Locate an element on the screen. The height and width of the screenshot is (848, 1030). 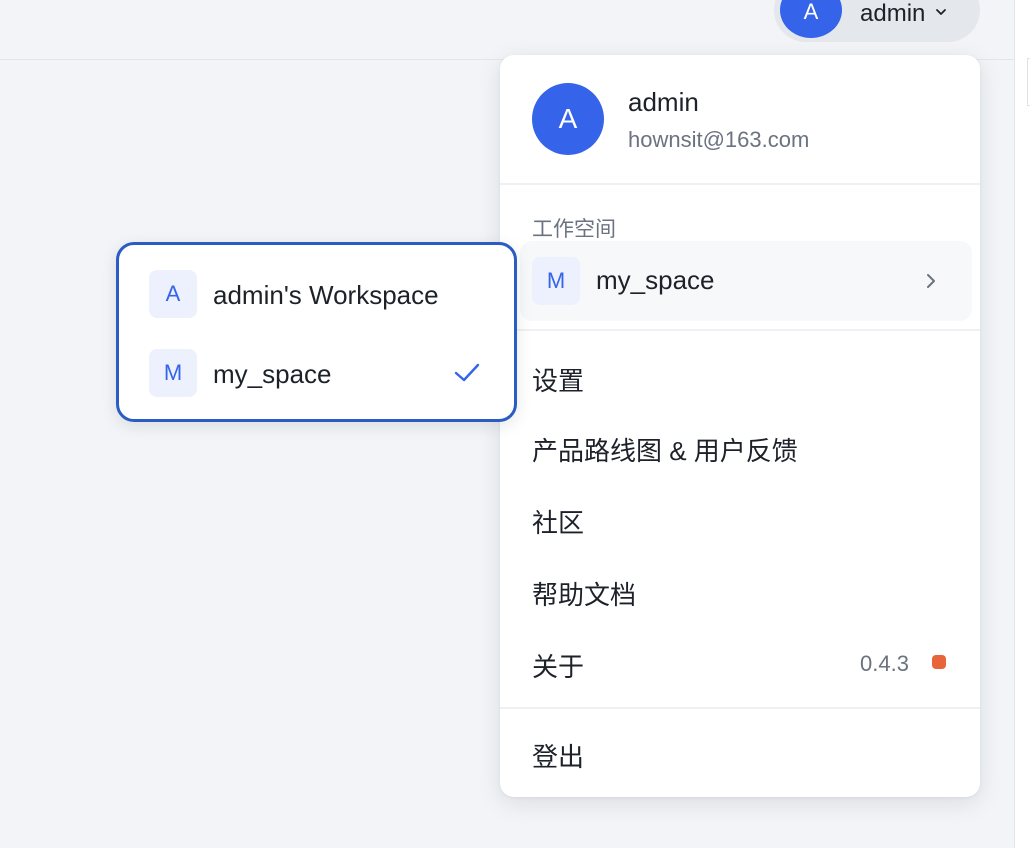
menu-item-community: 社区 is located at coordinates (558, 521).